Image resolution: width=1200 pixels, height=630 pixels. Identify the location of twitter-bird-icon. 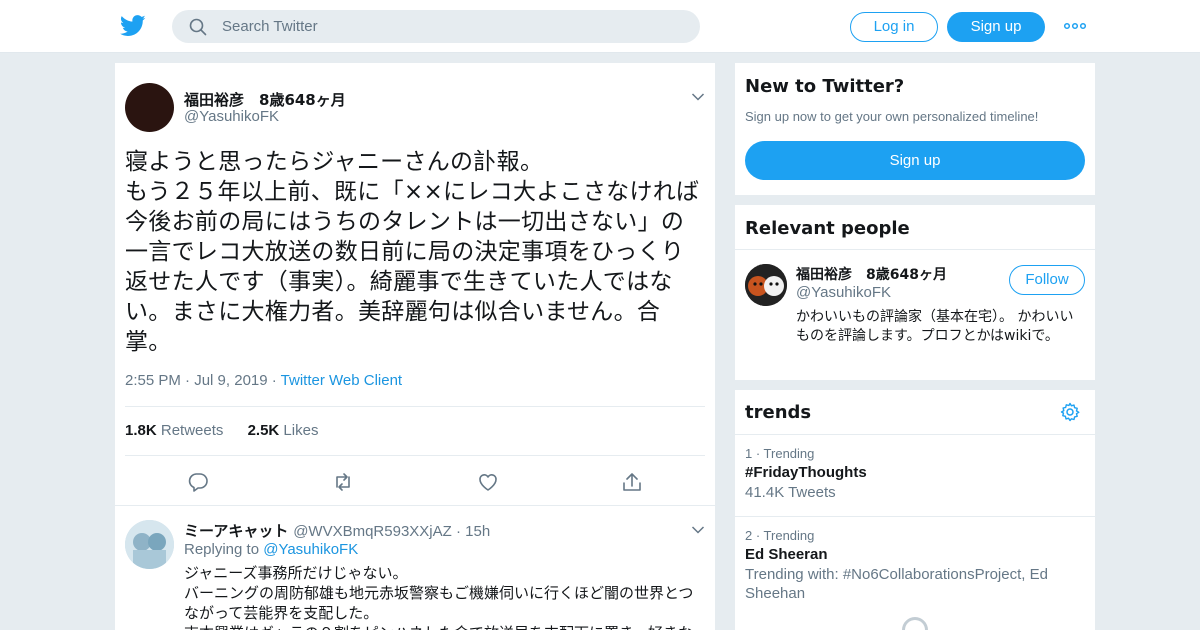
(133, 26).